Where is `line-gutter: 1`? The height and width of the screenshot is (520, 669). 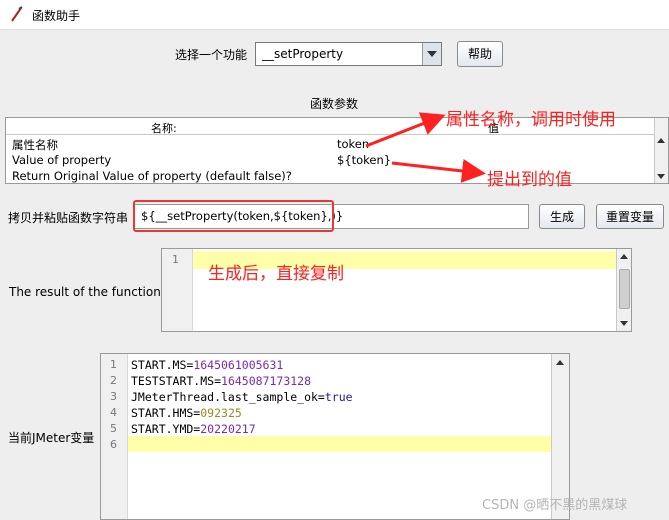 line-gutter: 1 is located at coordinates (177, 290).